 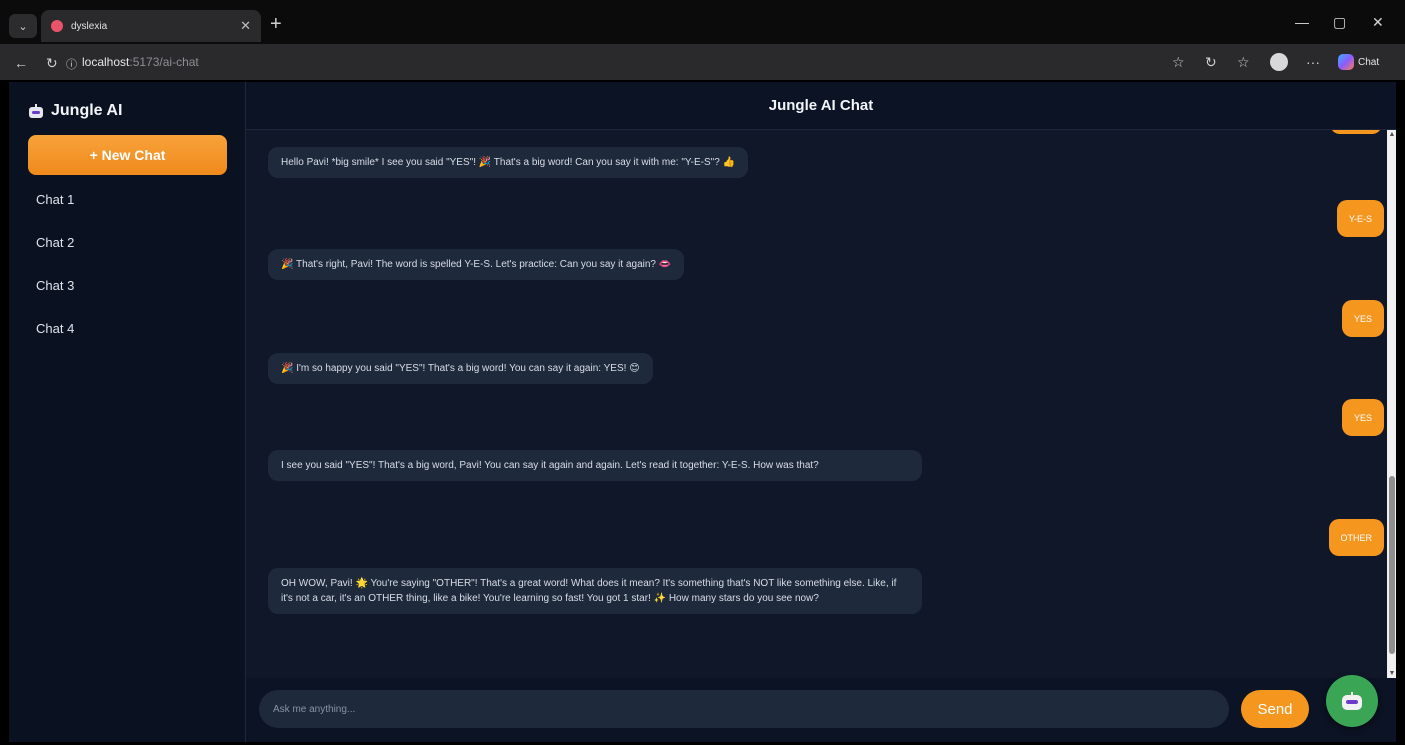 I want to click on url-field: localhost:5173/ai-chat, so click(x=140, y=62).